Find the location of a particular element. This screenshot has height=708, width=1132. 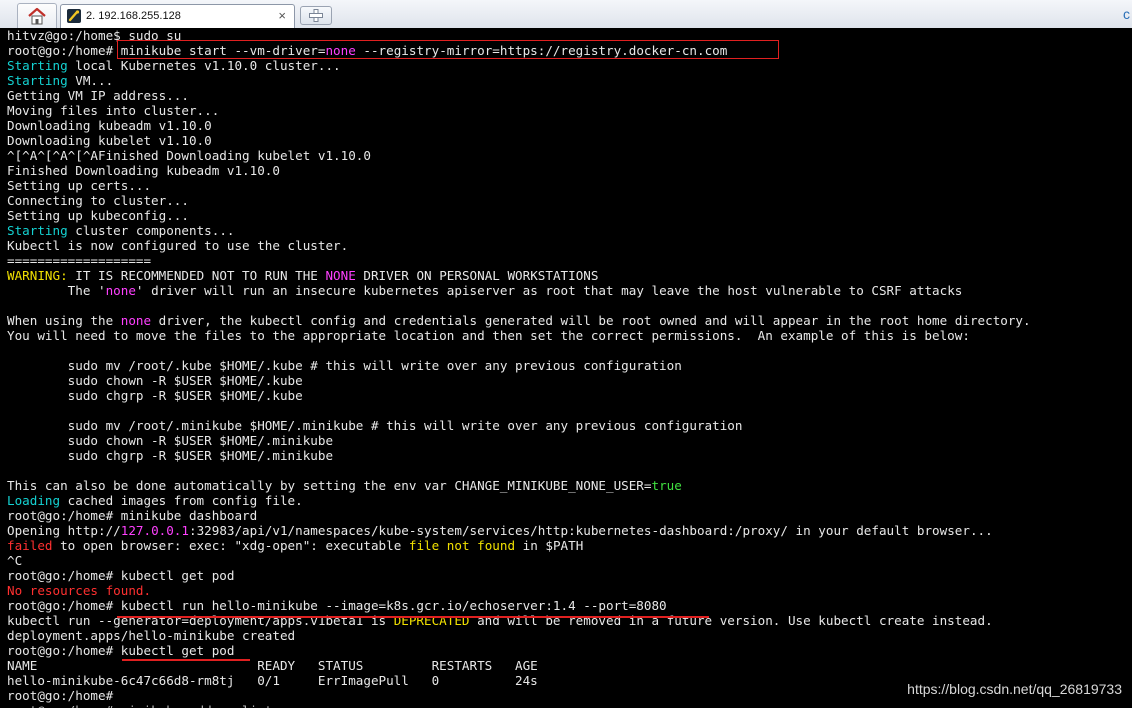

terminal-text-segment: Loading is located at coordinates (33, 500).